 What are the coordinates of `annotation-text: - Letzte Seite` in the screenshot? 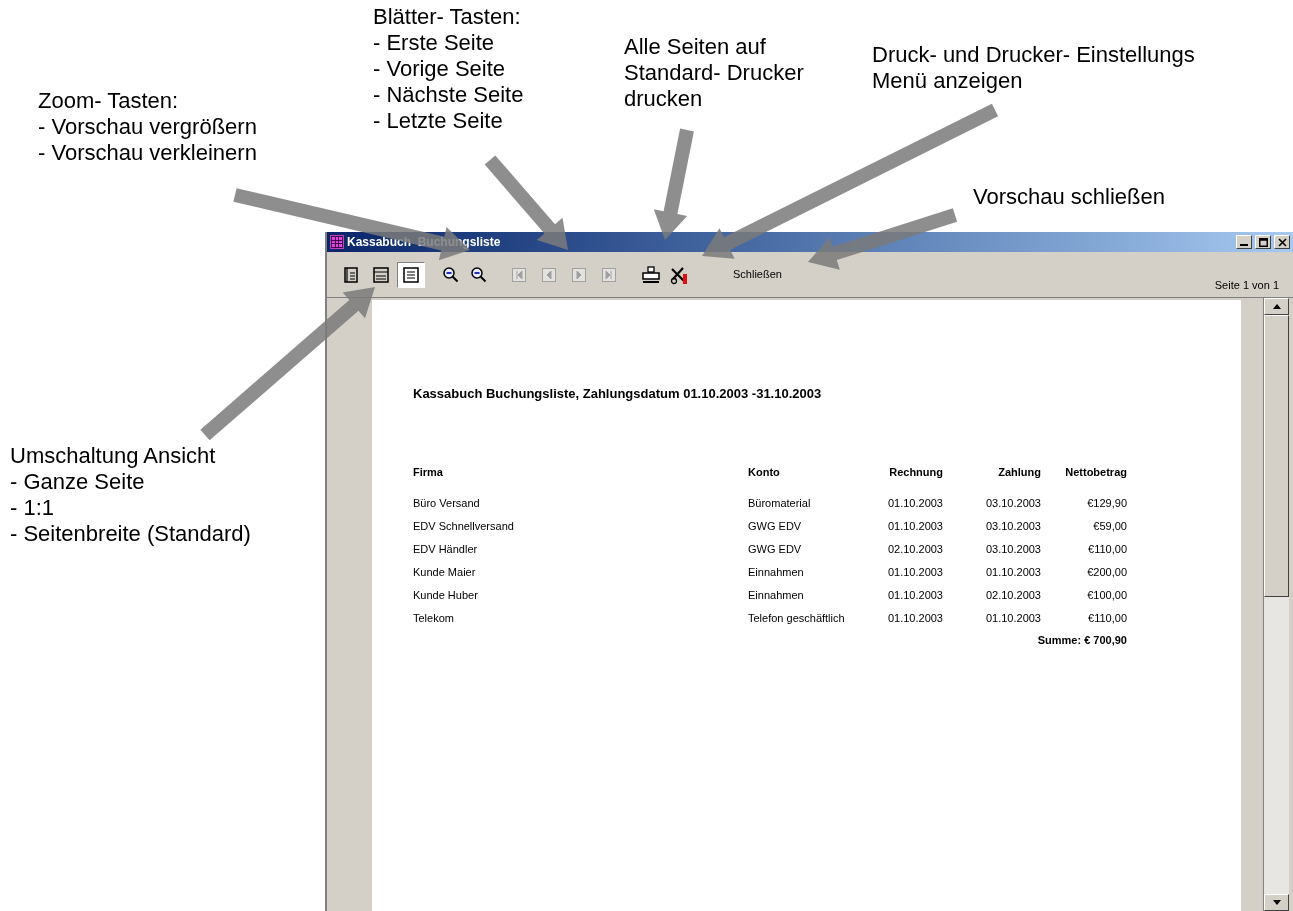 It's located at (438, 121).